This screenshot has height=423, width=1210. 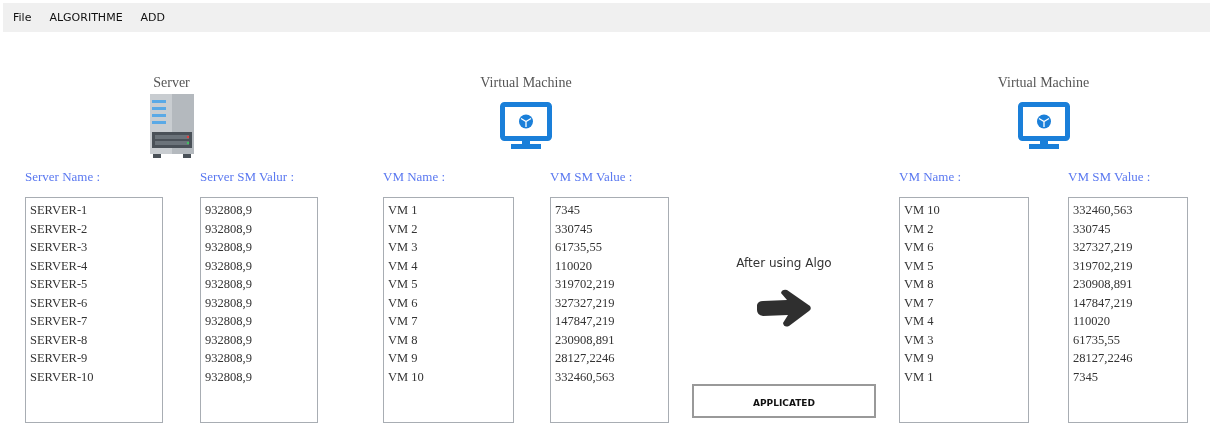 I want to click on field-label: Server Name :, so click(x=63, y=177).